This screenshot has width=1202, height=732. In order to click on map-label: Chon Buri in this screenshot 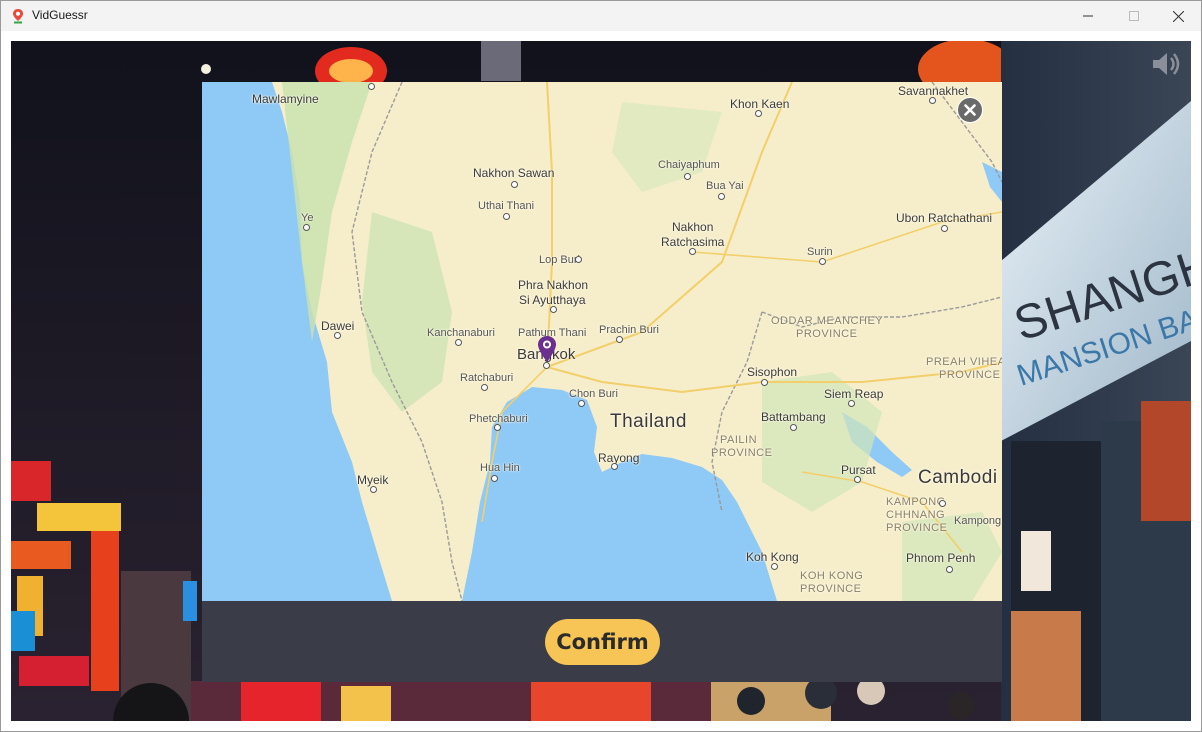, I will do `click(593, 394)`.